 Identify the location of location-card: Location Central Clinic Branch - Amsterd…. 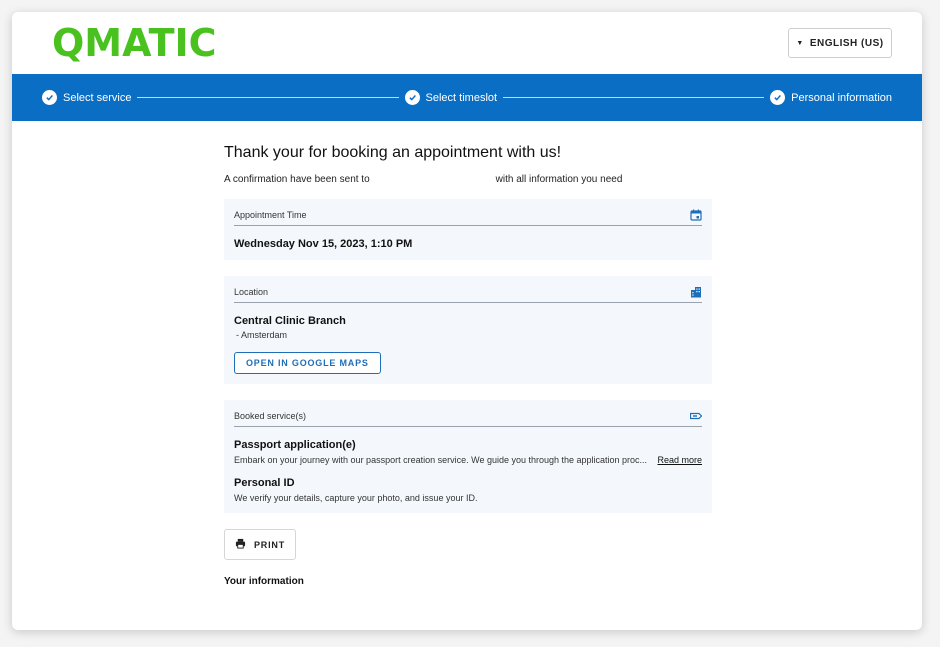
(468, 330).